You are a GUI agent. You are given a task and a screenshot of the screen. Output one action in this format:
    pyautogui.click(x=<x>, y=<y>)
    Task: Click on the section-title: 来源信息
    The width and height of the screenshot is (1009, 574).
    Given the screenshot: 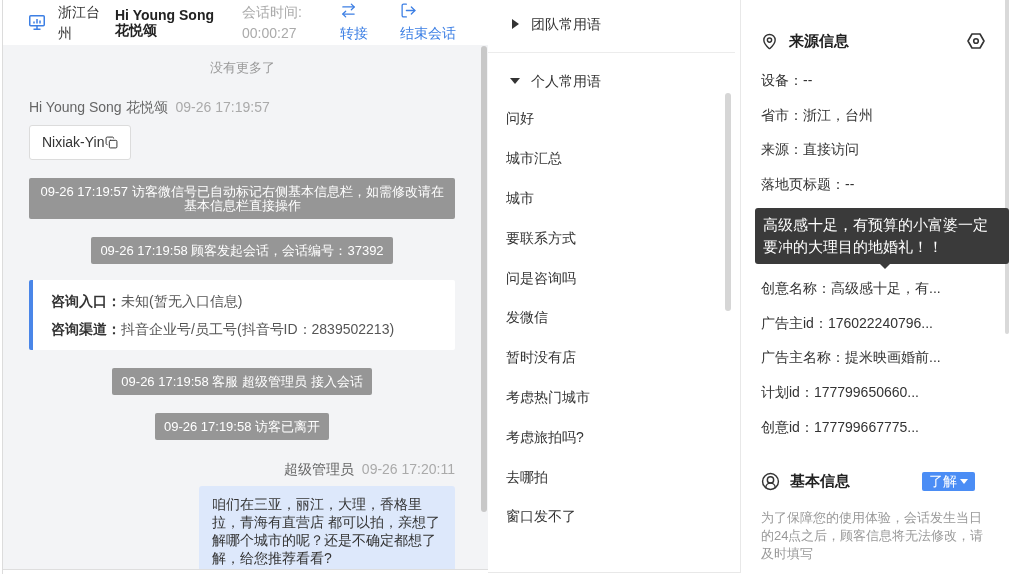 What is the action you would take?
    pyautogui.click(x=819, y=40)
    